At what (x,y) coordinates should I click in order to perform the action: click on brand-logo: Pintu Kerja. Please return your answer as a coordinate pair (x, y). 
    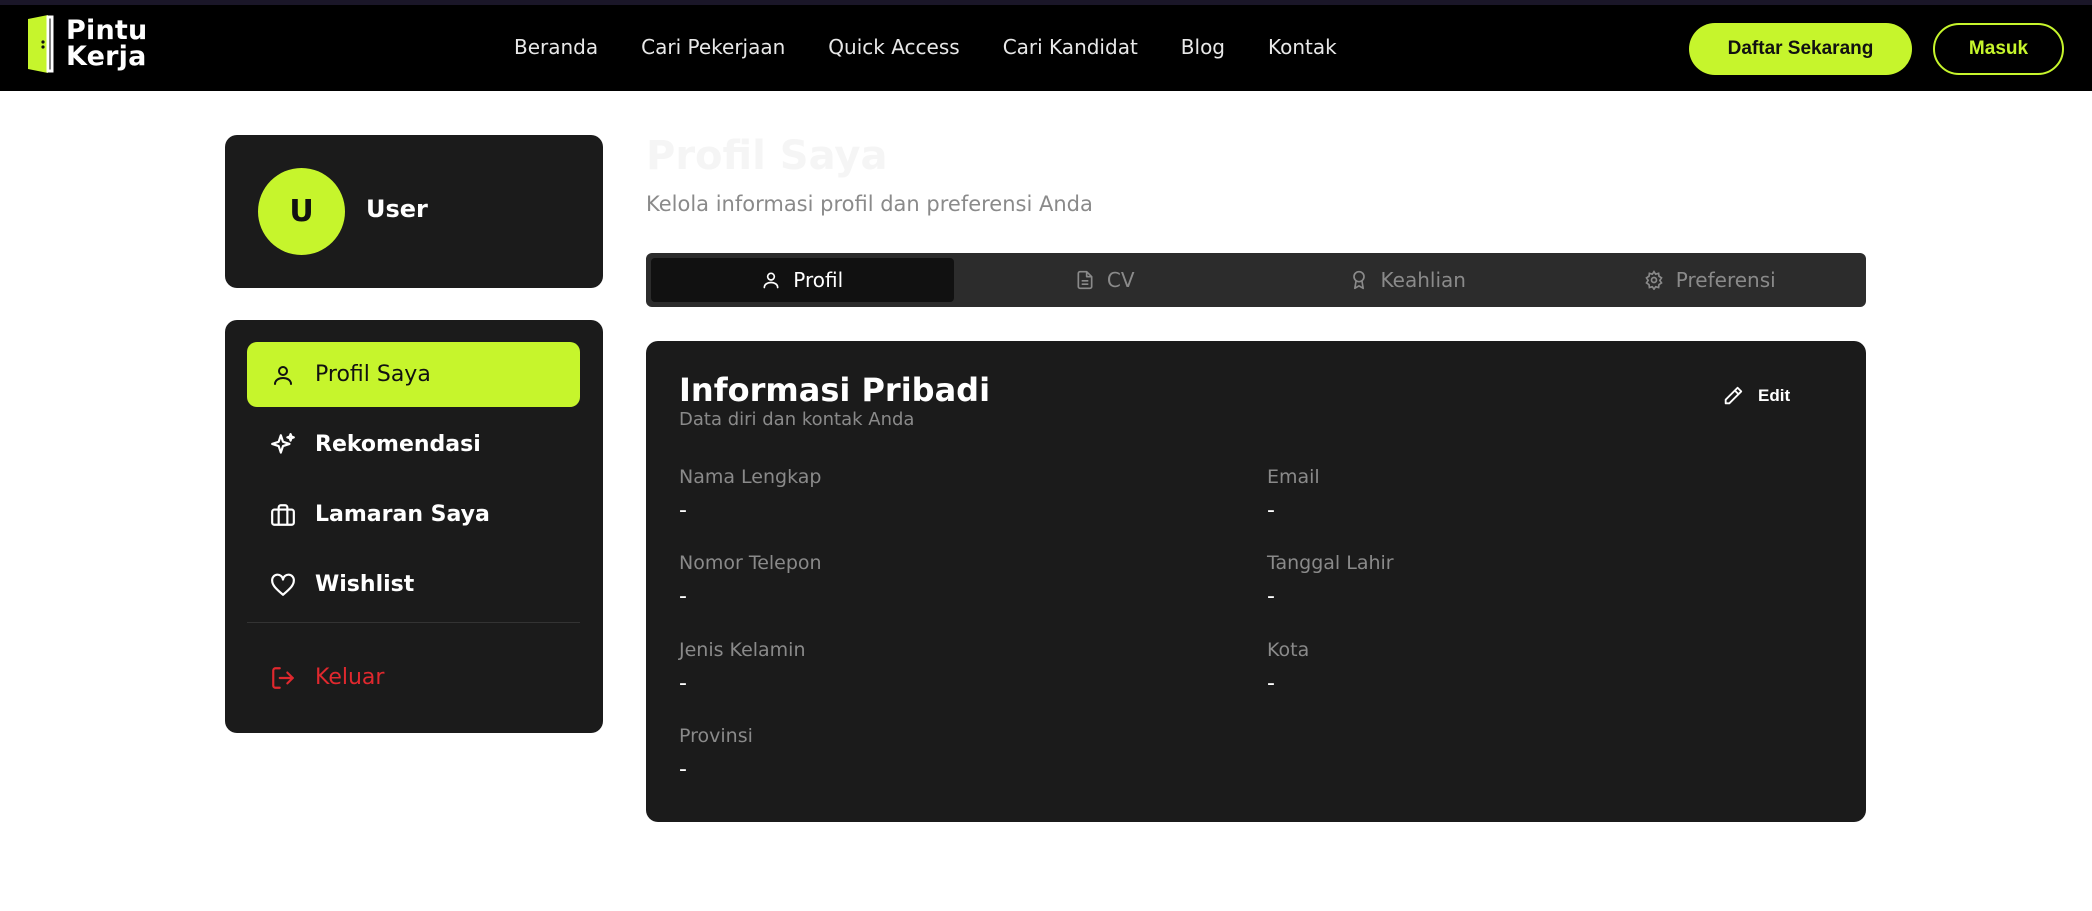
    Looking at the image, I should click on (86, 44).